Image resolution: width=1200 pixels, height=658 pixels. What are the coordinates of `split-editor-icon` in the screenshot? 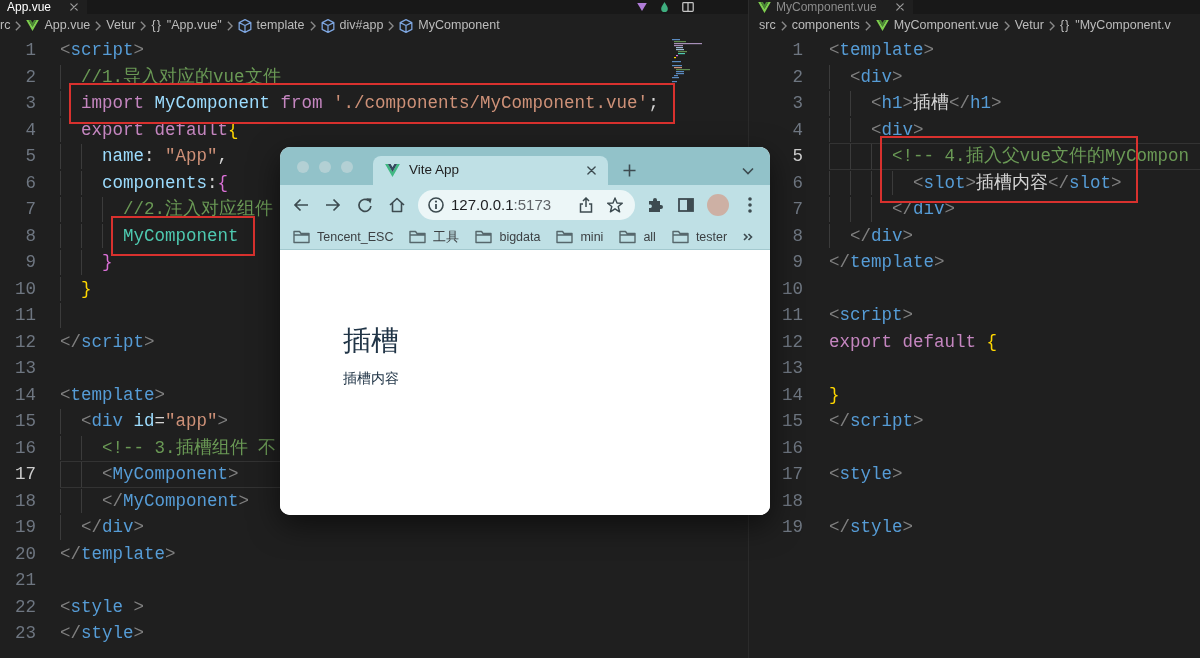 It's located at (688, 7).